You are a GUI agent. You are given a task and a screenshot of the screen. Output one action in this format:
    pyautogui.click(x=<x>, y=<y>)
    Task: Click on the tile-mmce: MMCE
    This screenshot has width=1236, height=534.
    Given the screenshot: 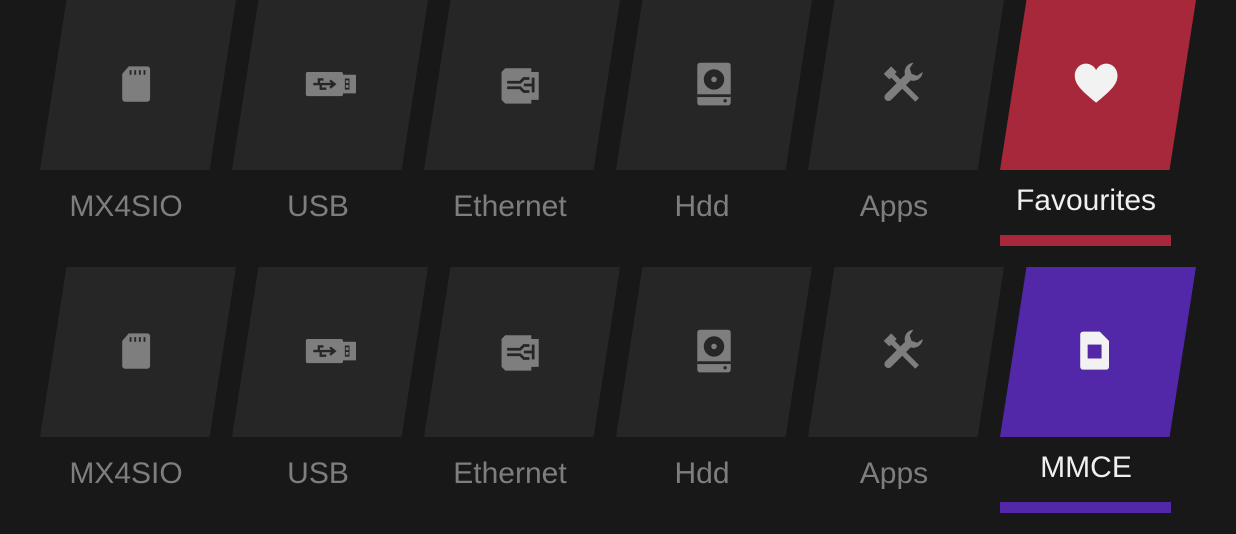 What is the action you would take?
    pyautogui.click(x=1098, y=390)
    